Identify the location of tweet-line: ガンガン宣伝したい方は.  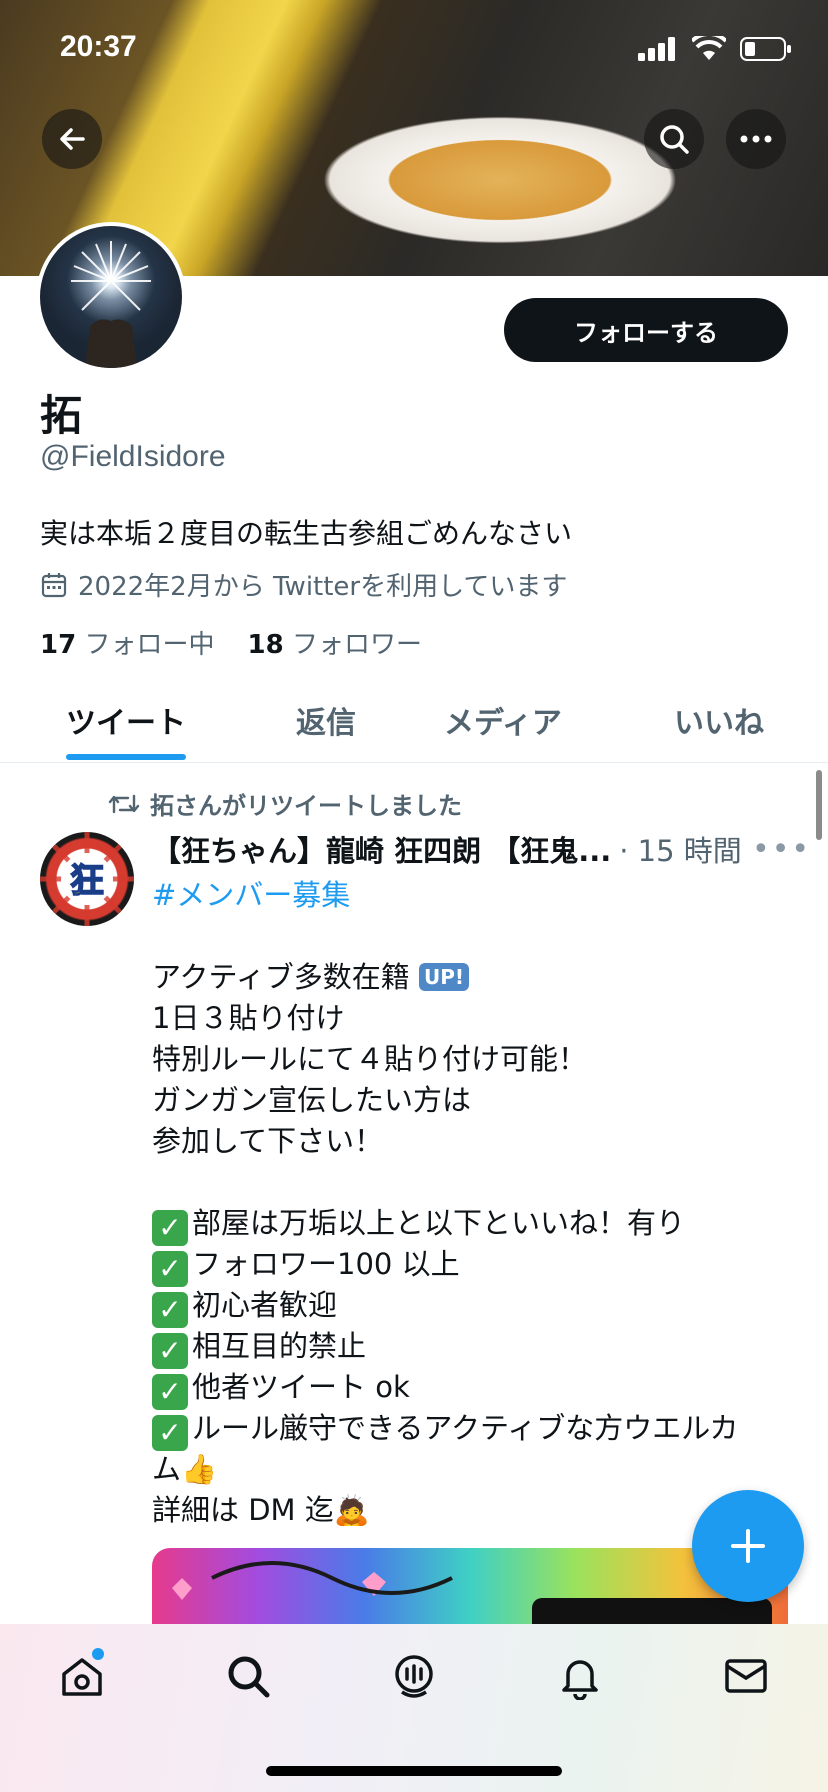
(312, 1100).